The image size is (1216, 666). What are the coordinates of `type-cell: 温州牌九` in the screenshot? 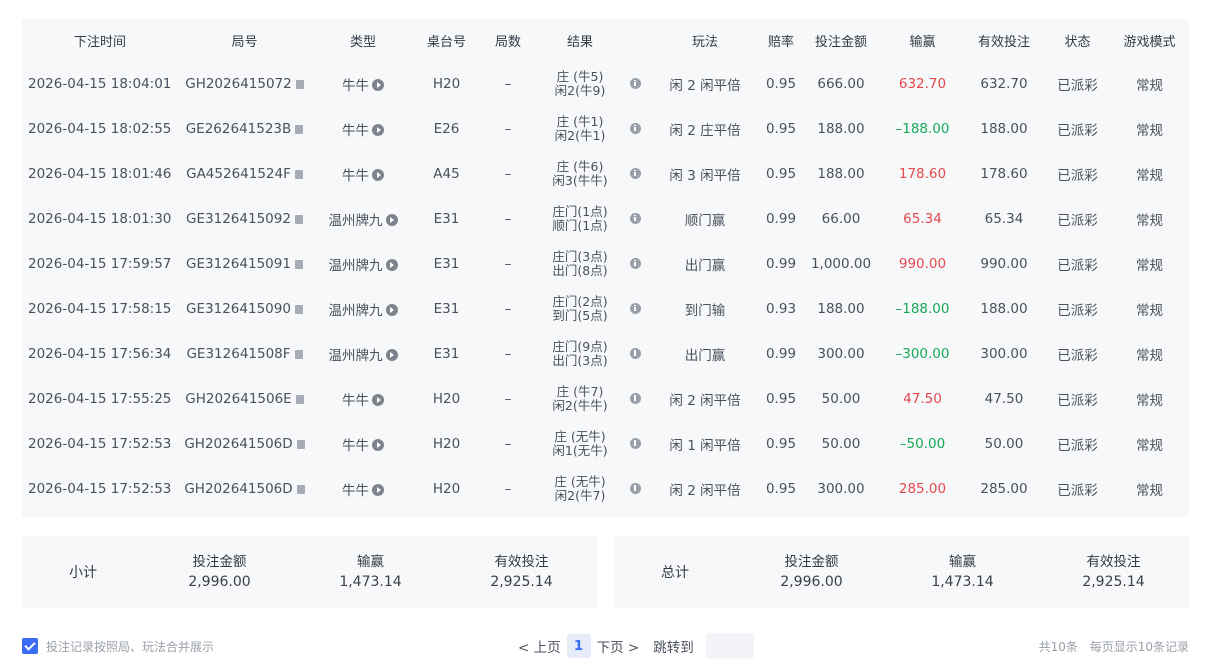 It's located at (363, 308).